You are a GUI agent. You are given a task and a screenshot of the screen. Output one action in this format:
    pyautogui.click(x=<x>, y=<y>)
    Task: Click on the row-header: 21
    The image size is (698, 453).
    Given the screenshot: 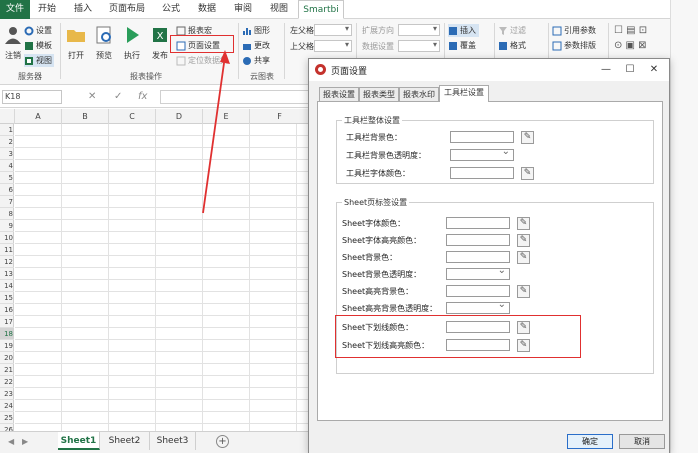 What is the action you would take?
    pyautogui.click(x=7, y=370)
    